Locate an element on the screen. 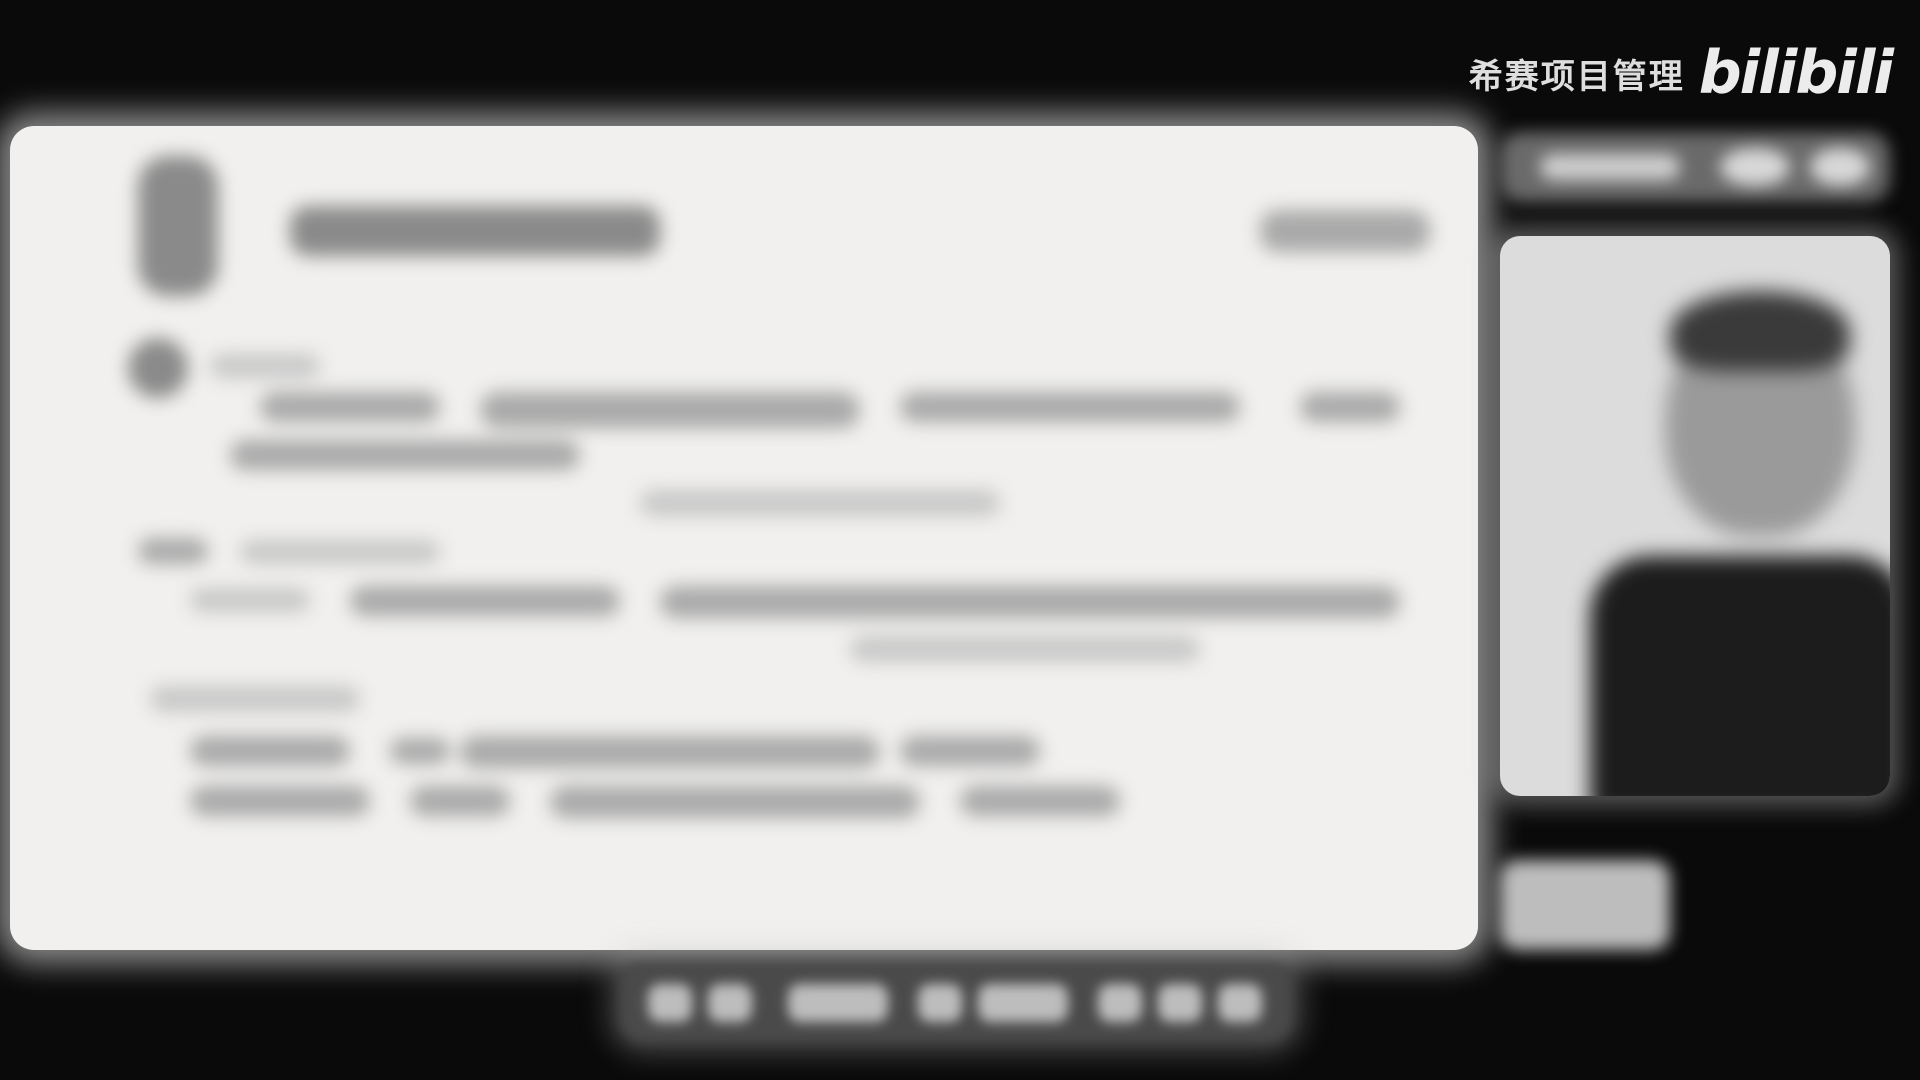  doc-title-right is located at coordinates (1345, 231).